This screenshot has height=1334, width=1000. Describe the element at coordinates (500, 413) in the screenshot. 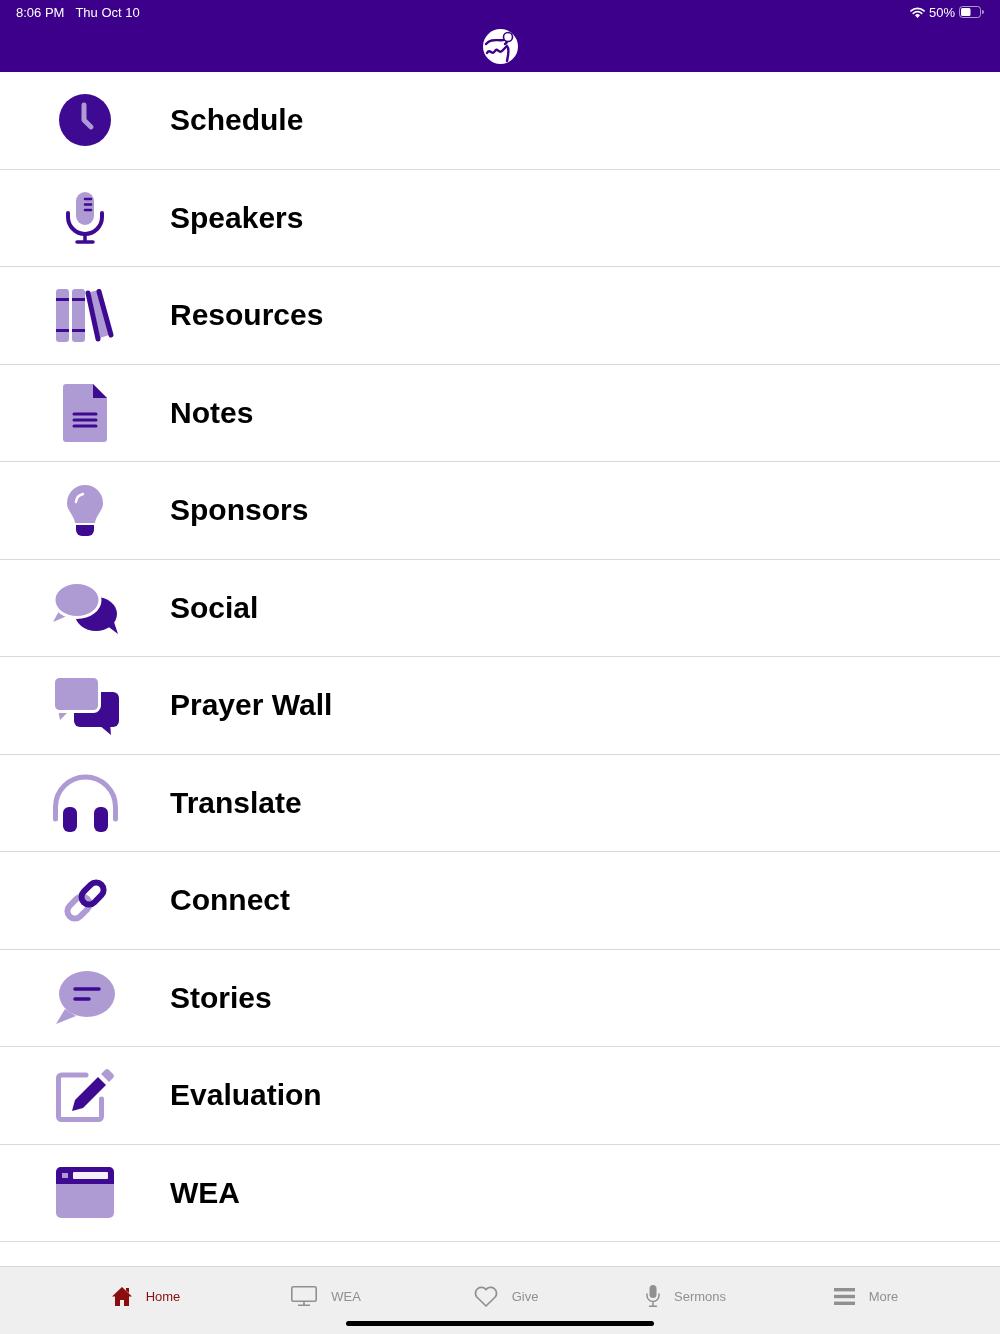

I see `menu-item: Notes` at that location.